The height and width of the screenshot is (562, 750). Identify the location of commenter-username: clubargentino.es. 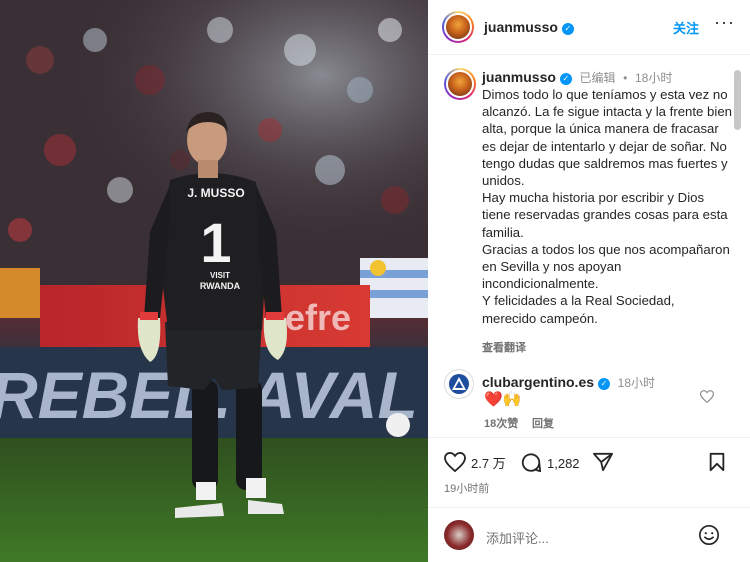
(538, 382).